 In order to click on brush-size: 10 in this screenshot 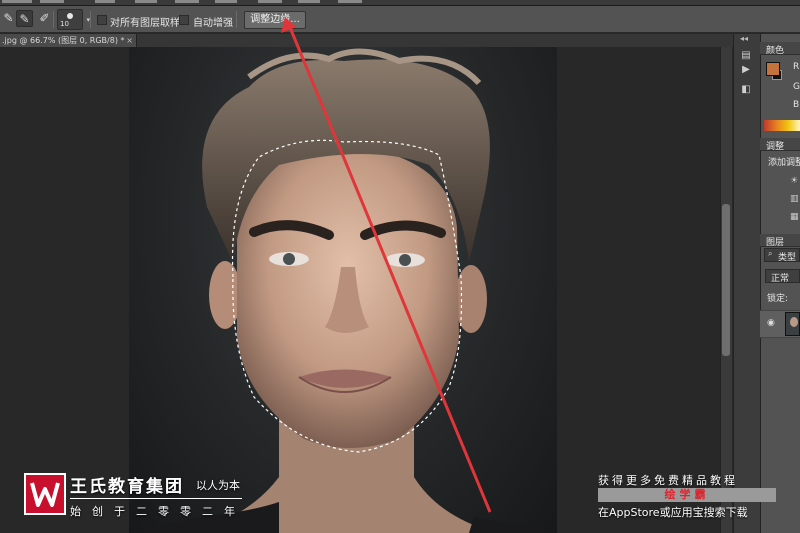, I will do `click(64, 24)`.